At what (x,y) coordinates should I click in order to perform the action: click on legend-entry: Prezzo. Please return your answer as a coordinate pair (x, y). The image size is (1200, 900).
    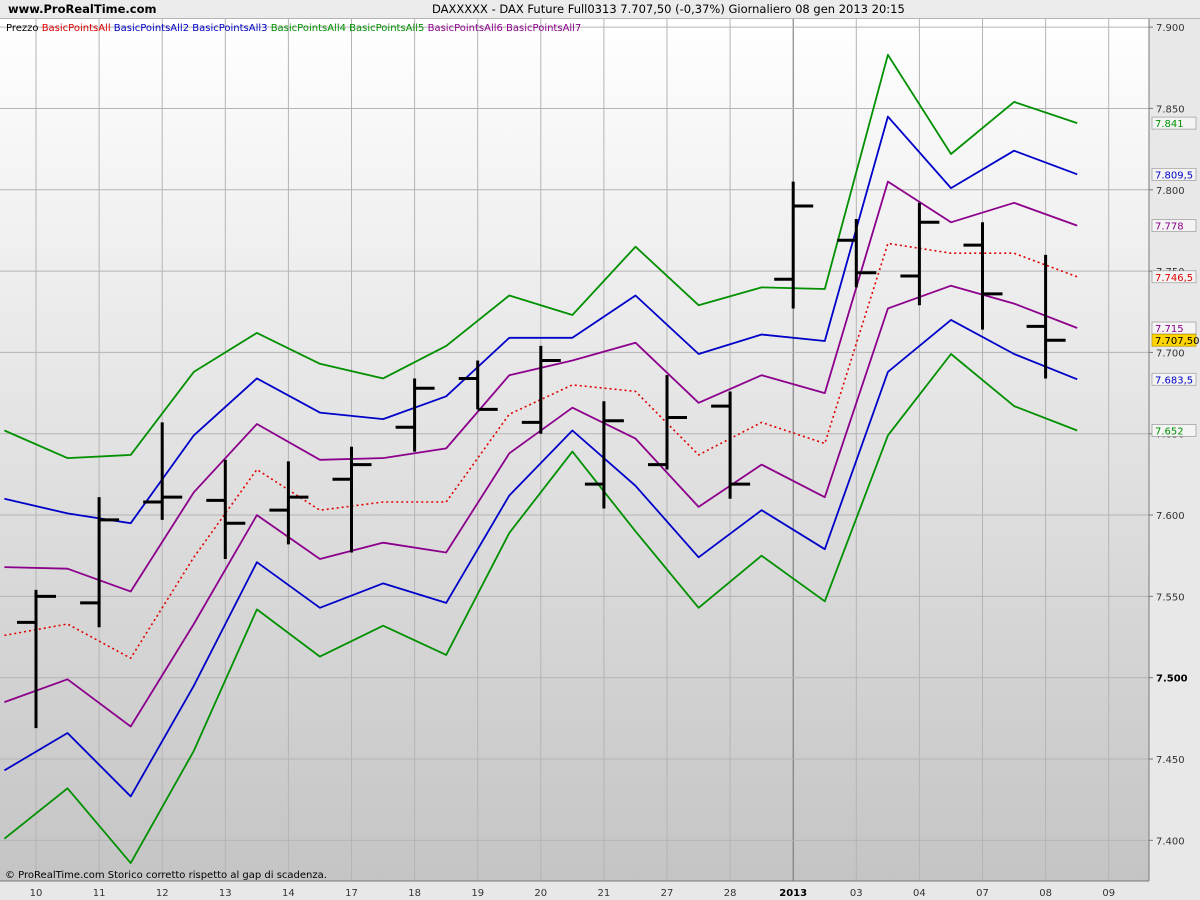
    Looking at the image, I should click on (22, 28).